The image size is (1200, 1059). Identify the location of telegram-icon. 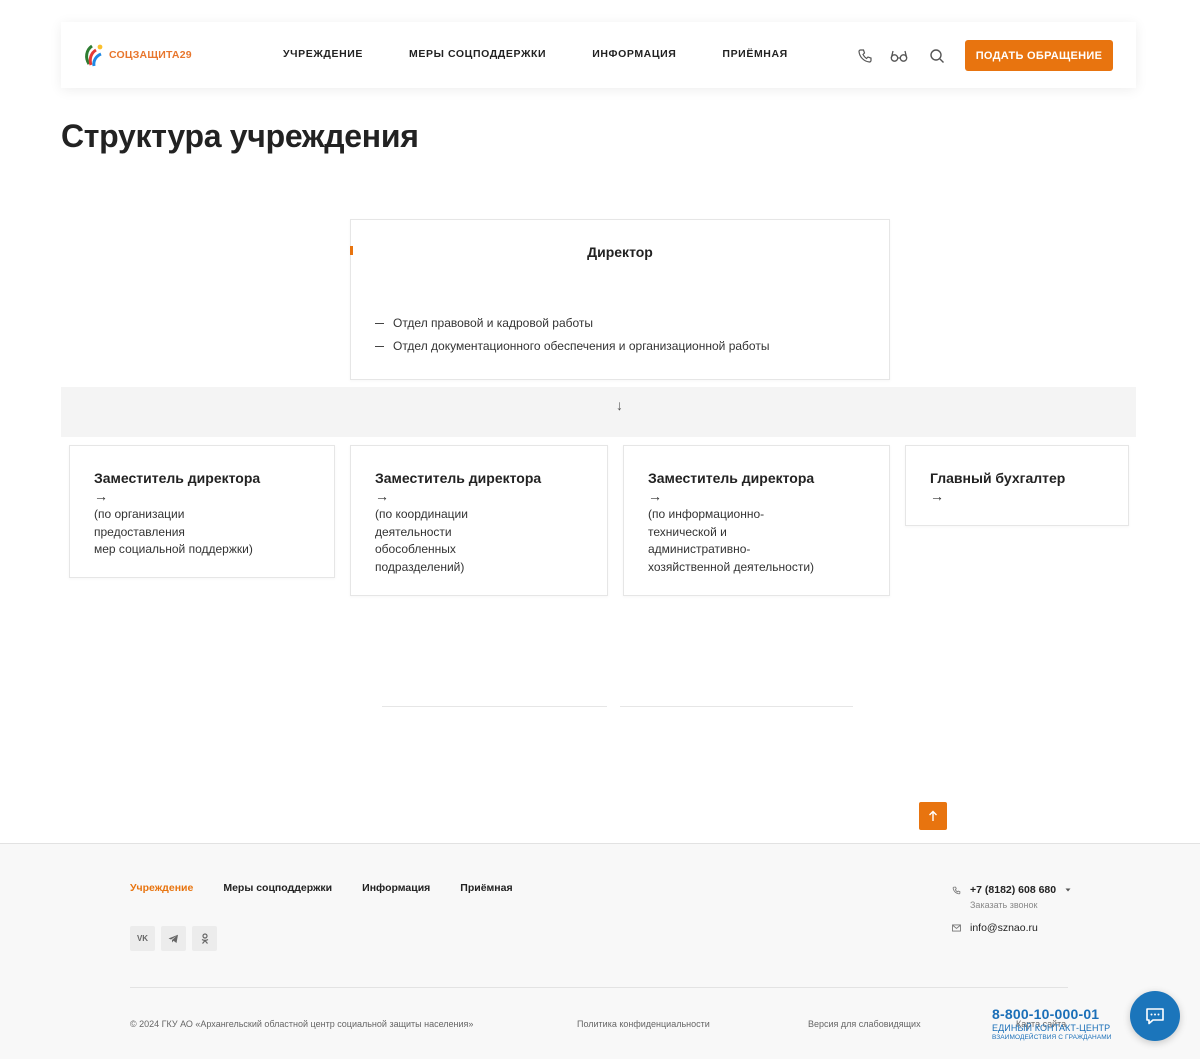
(173, 938).